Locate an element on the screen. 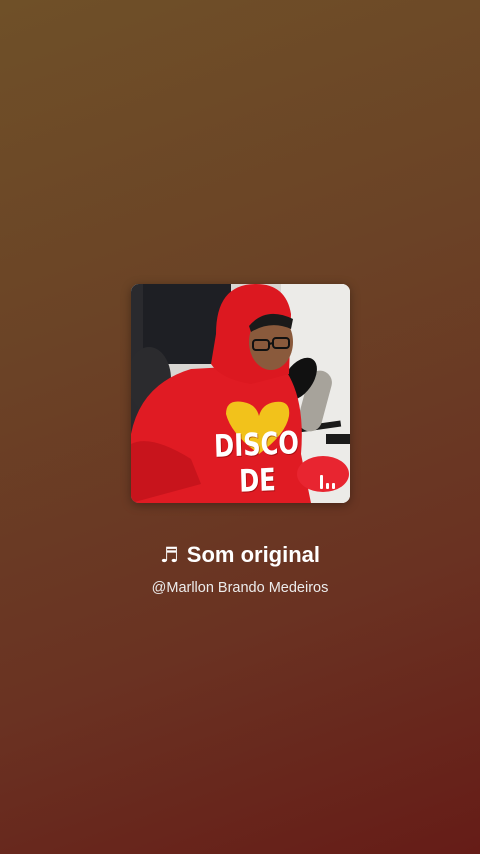  music-note-icon: ♬ is located at coordinates (169, 554).